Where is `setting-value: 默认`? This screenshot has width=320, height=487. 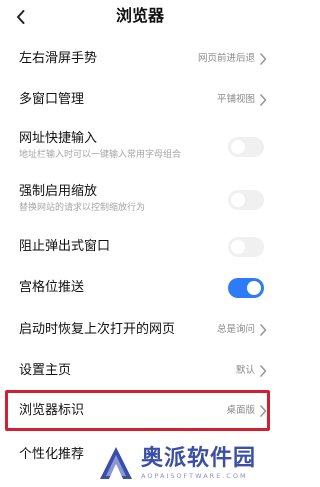 setting-value: 默认 is located at coordinates (245, 370).